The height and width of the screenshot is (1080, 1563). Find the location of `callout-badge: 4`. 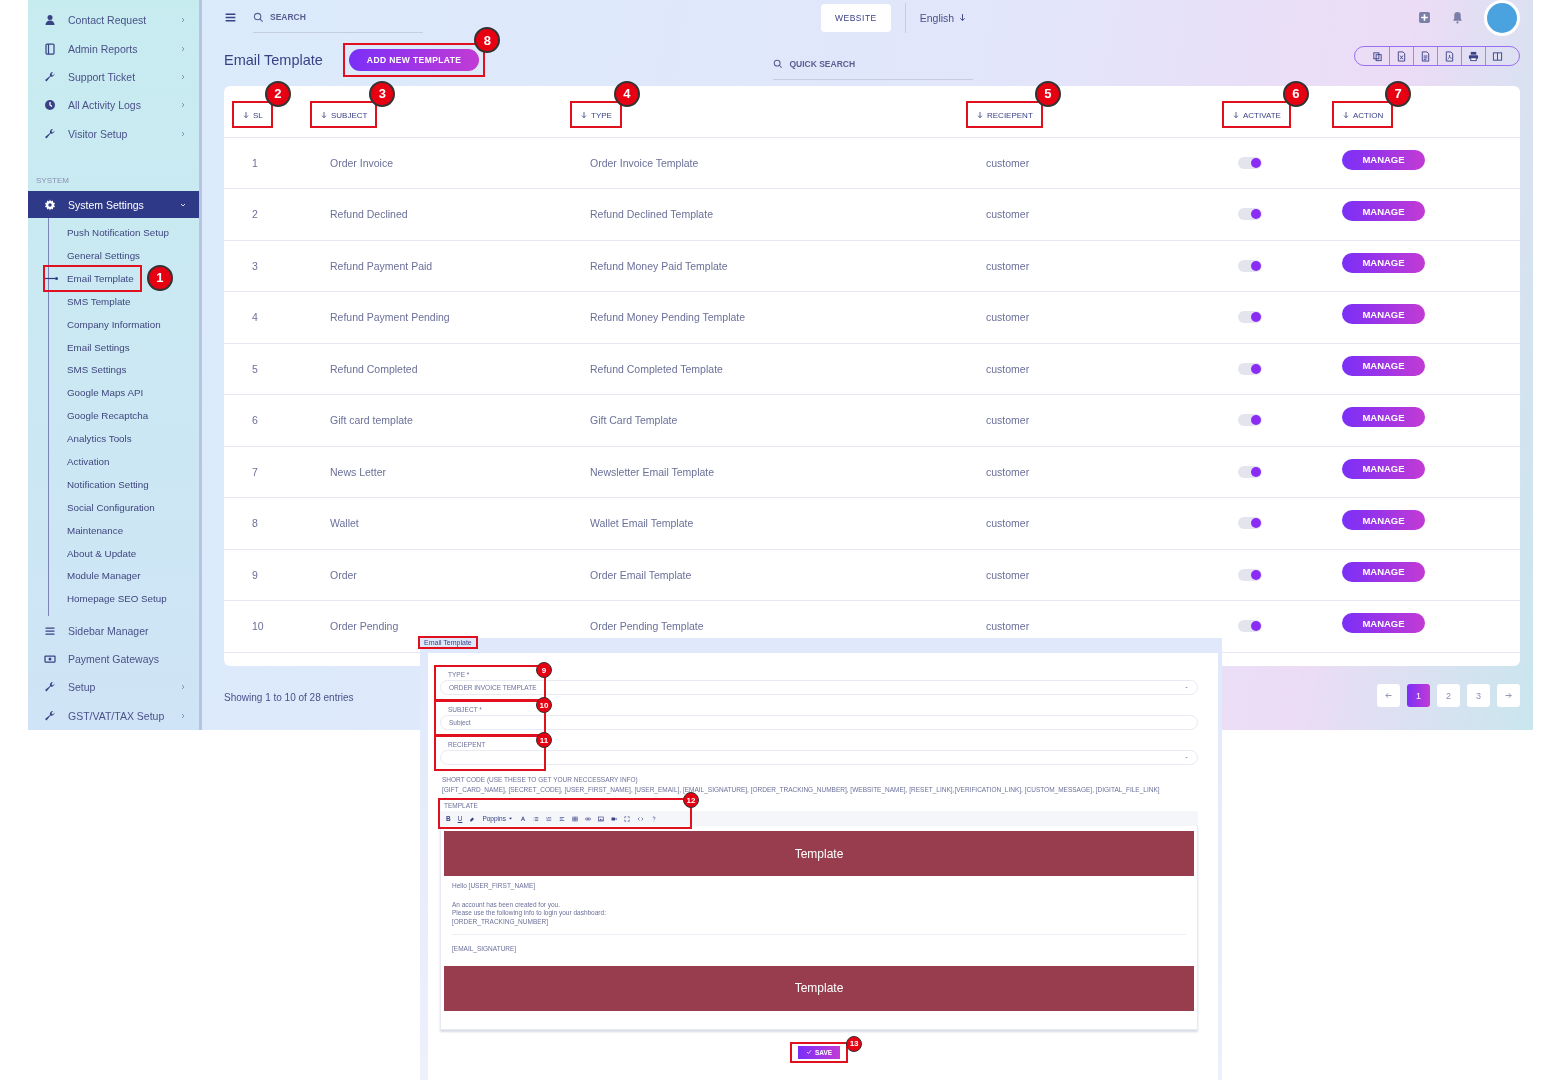

callout-badge: 4 is located at coordinates (626, 93).